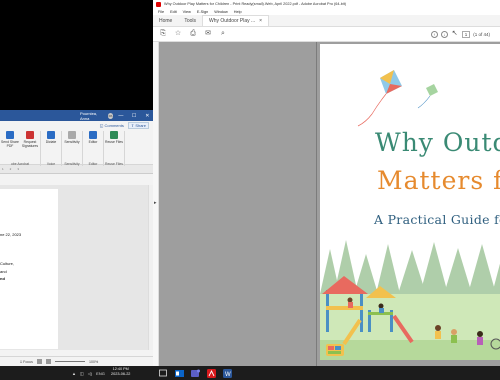 Image resolution: width=500 pixels, height=380 pixels. I want to click on word-title-bar: Pourniea, Anna PA — ☐ ✕, so click(76, 115).